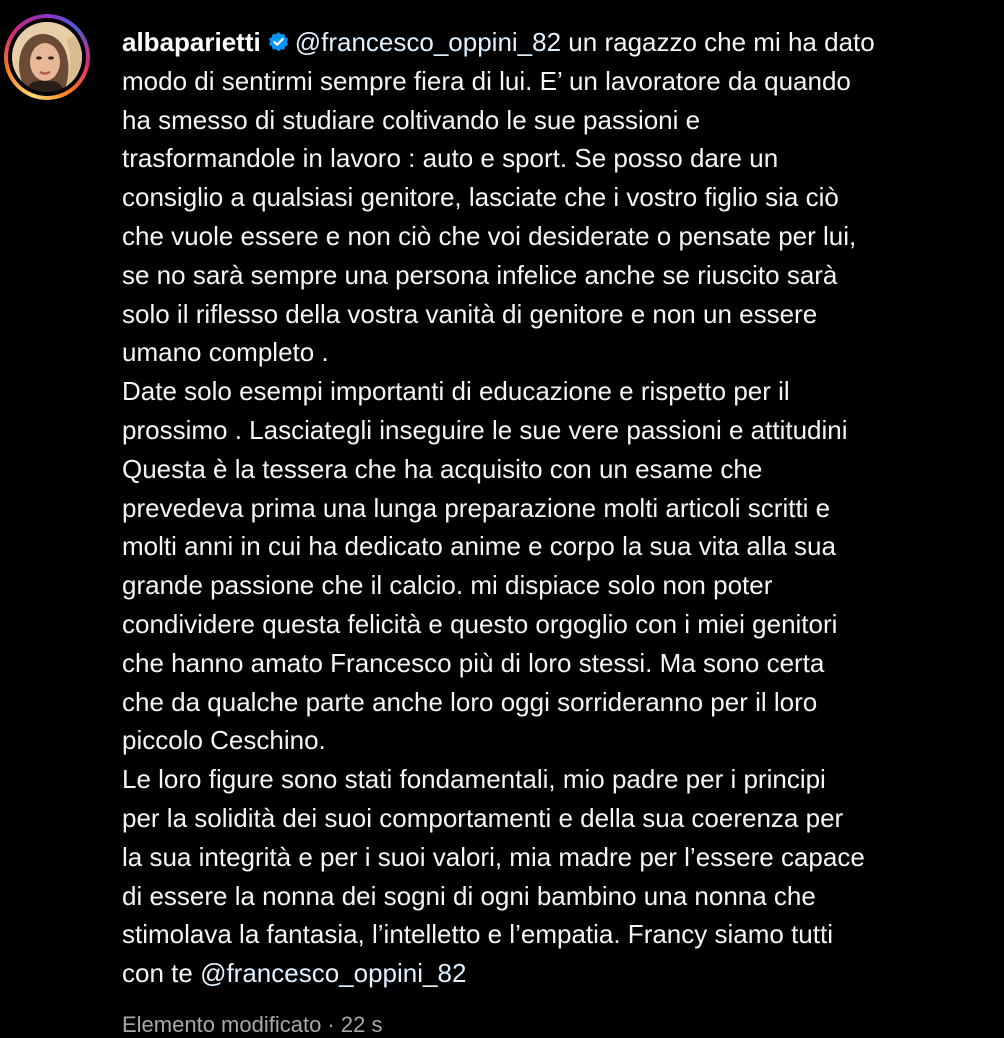 Image resolution: width=1004 pixels, height=1038 pixels. I want to click on profile-photo-icon, so click(47, 57).